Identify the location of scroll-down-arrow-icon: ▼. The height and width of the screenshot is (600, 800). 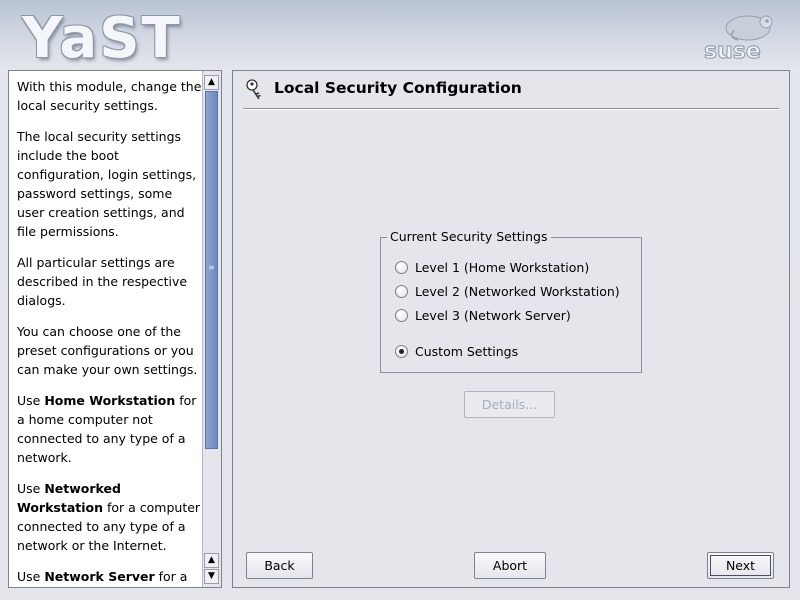
(211, 576).